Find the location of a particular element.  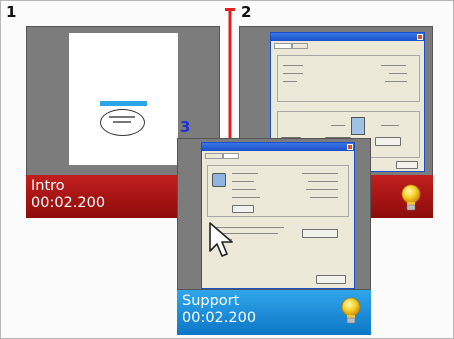

slide-number-3: 3 is located at coordinates (185, 127).